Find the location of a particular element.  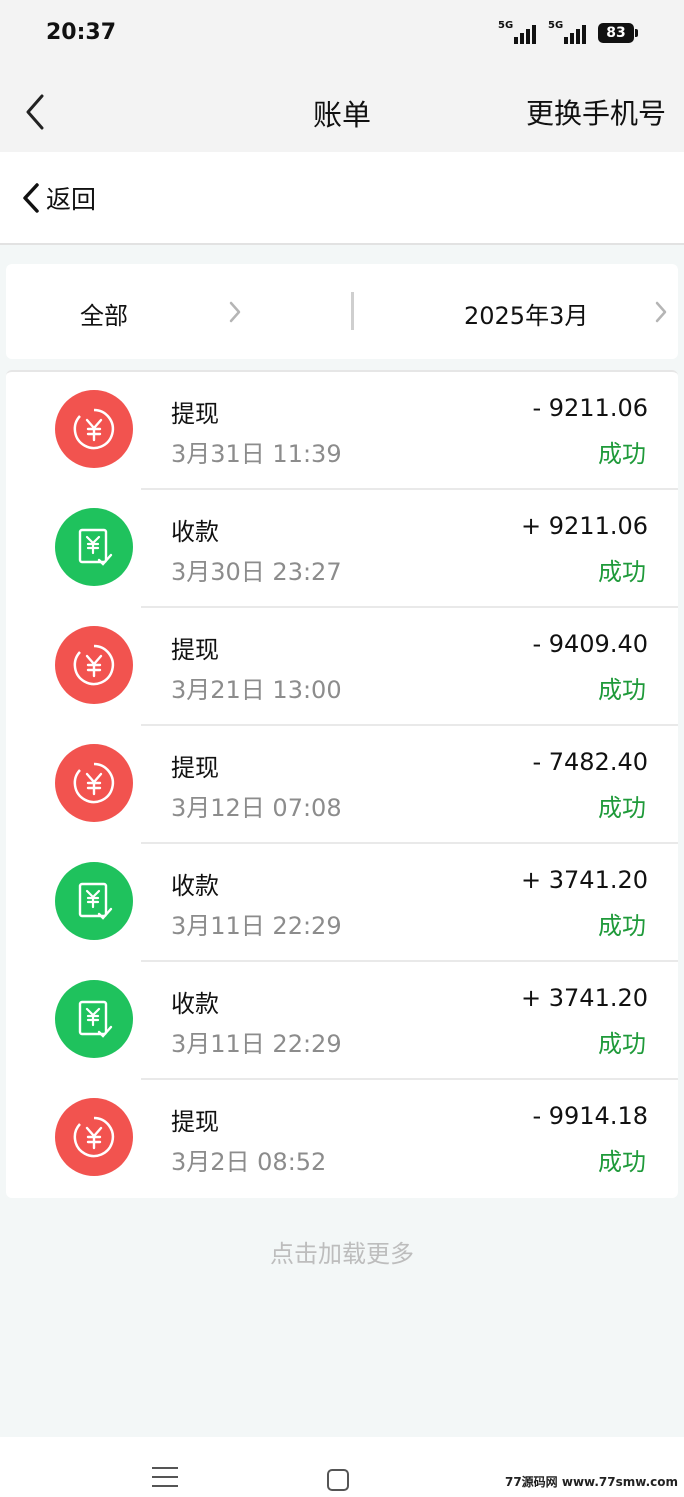

return-button: 返回 is located at coordinates (58, 198).